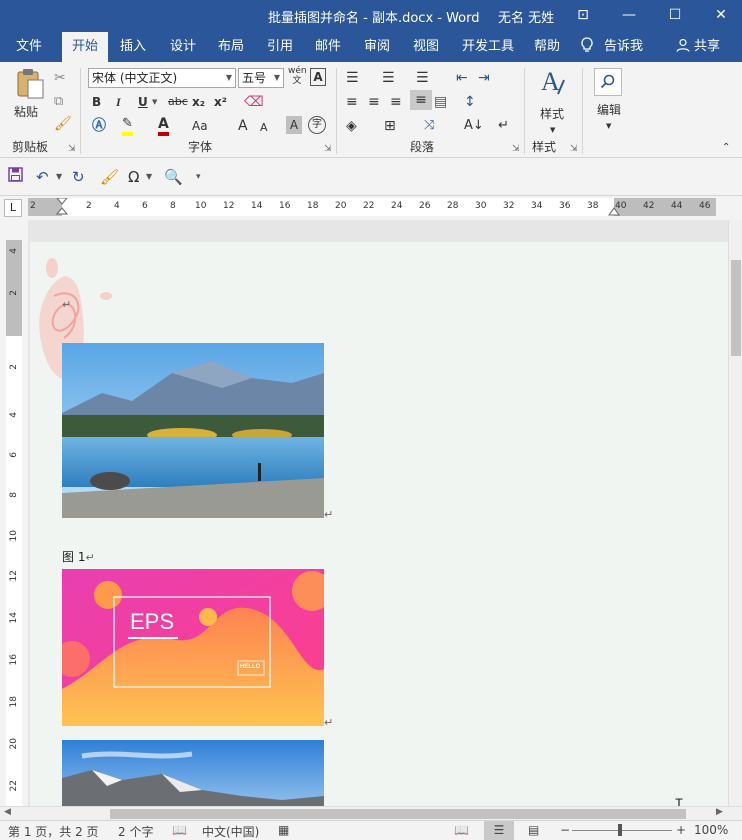 The image size is (742, 840). What do you see at coordinates (516, 149) in the screenshot?
I see `paragraph-launcher-icon: ⇲` at bounding box center [516, 149].